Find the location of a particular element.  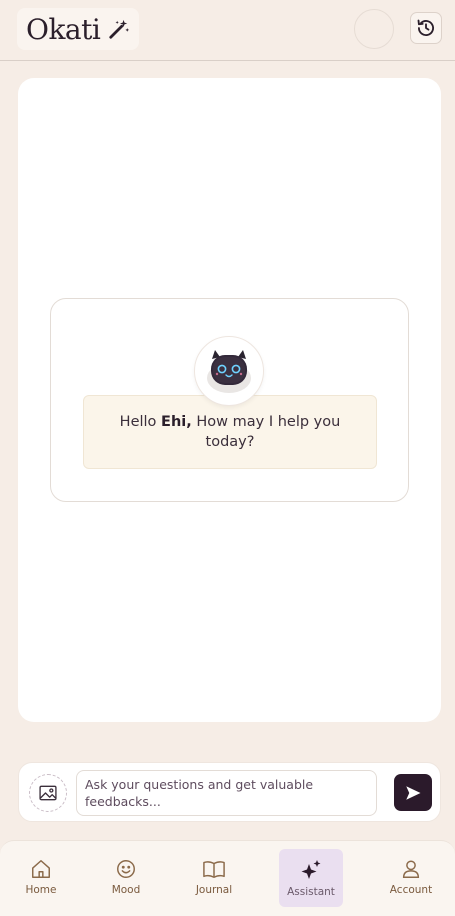

book-icon is located at coordinates (214, 869).